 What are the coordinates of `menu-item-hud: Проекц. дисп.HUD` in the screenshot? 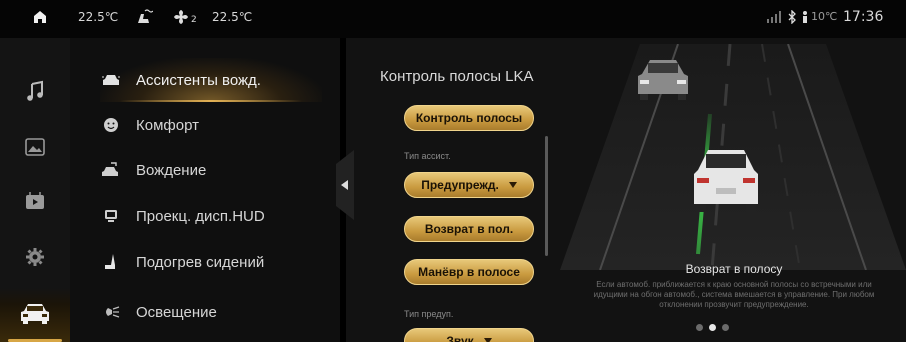 It's located at (218, 216).